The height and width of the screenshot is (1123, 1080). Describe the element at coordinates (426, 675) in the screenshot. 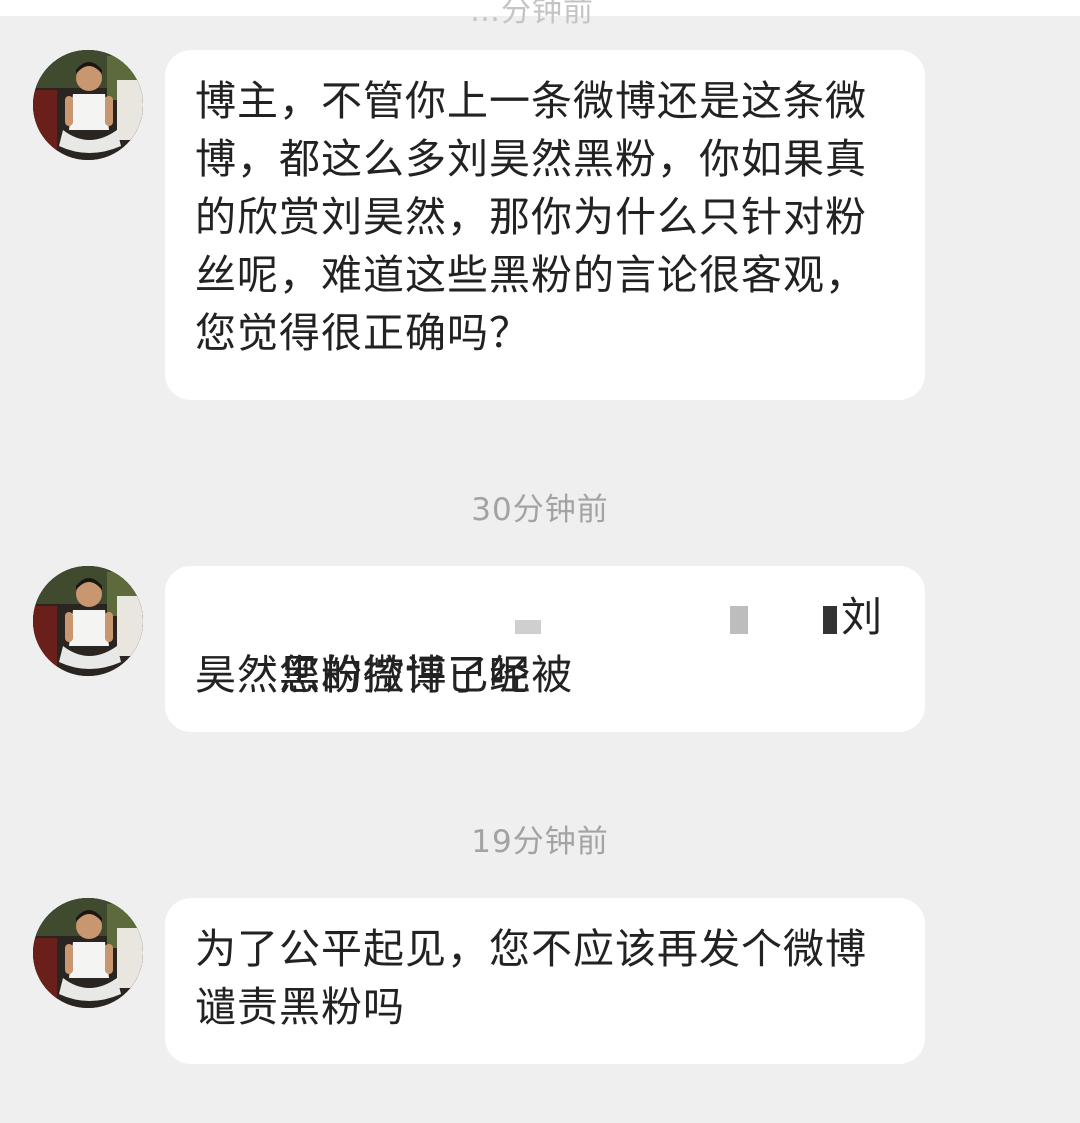

I see `message-text-start: 您的微博已经被` at that location.